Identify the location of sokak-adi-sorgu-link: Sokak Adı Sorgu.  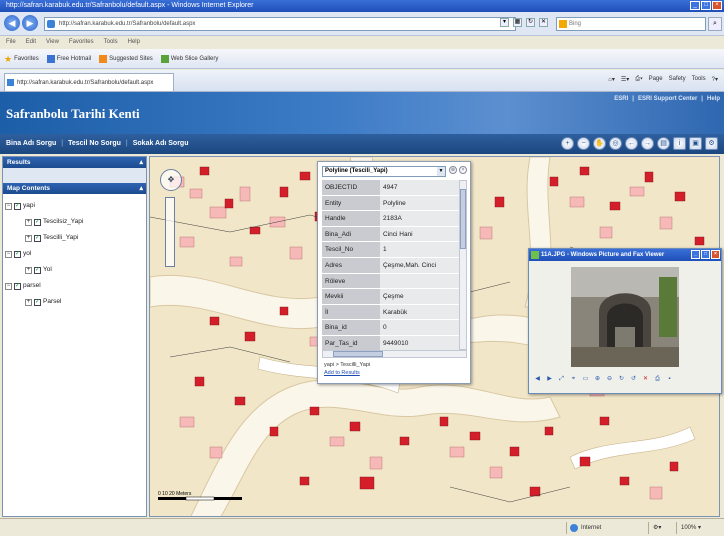
(161, 144).